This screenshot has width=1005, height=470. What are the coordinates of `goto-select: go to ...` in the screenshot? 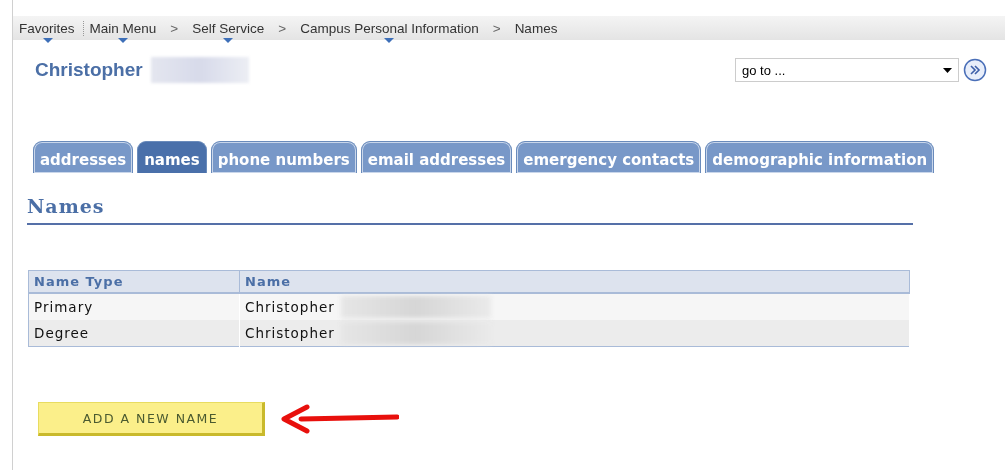 It's located at (847, 70).